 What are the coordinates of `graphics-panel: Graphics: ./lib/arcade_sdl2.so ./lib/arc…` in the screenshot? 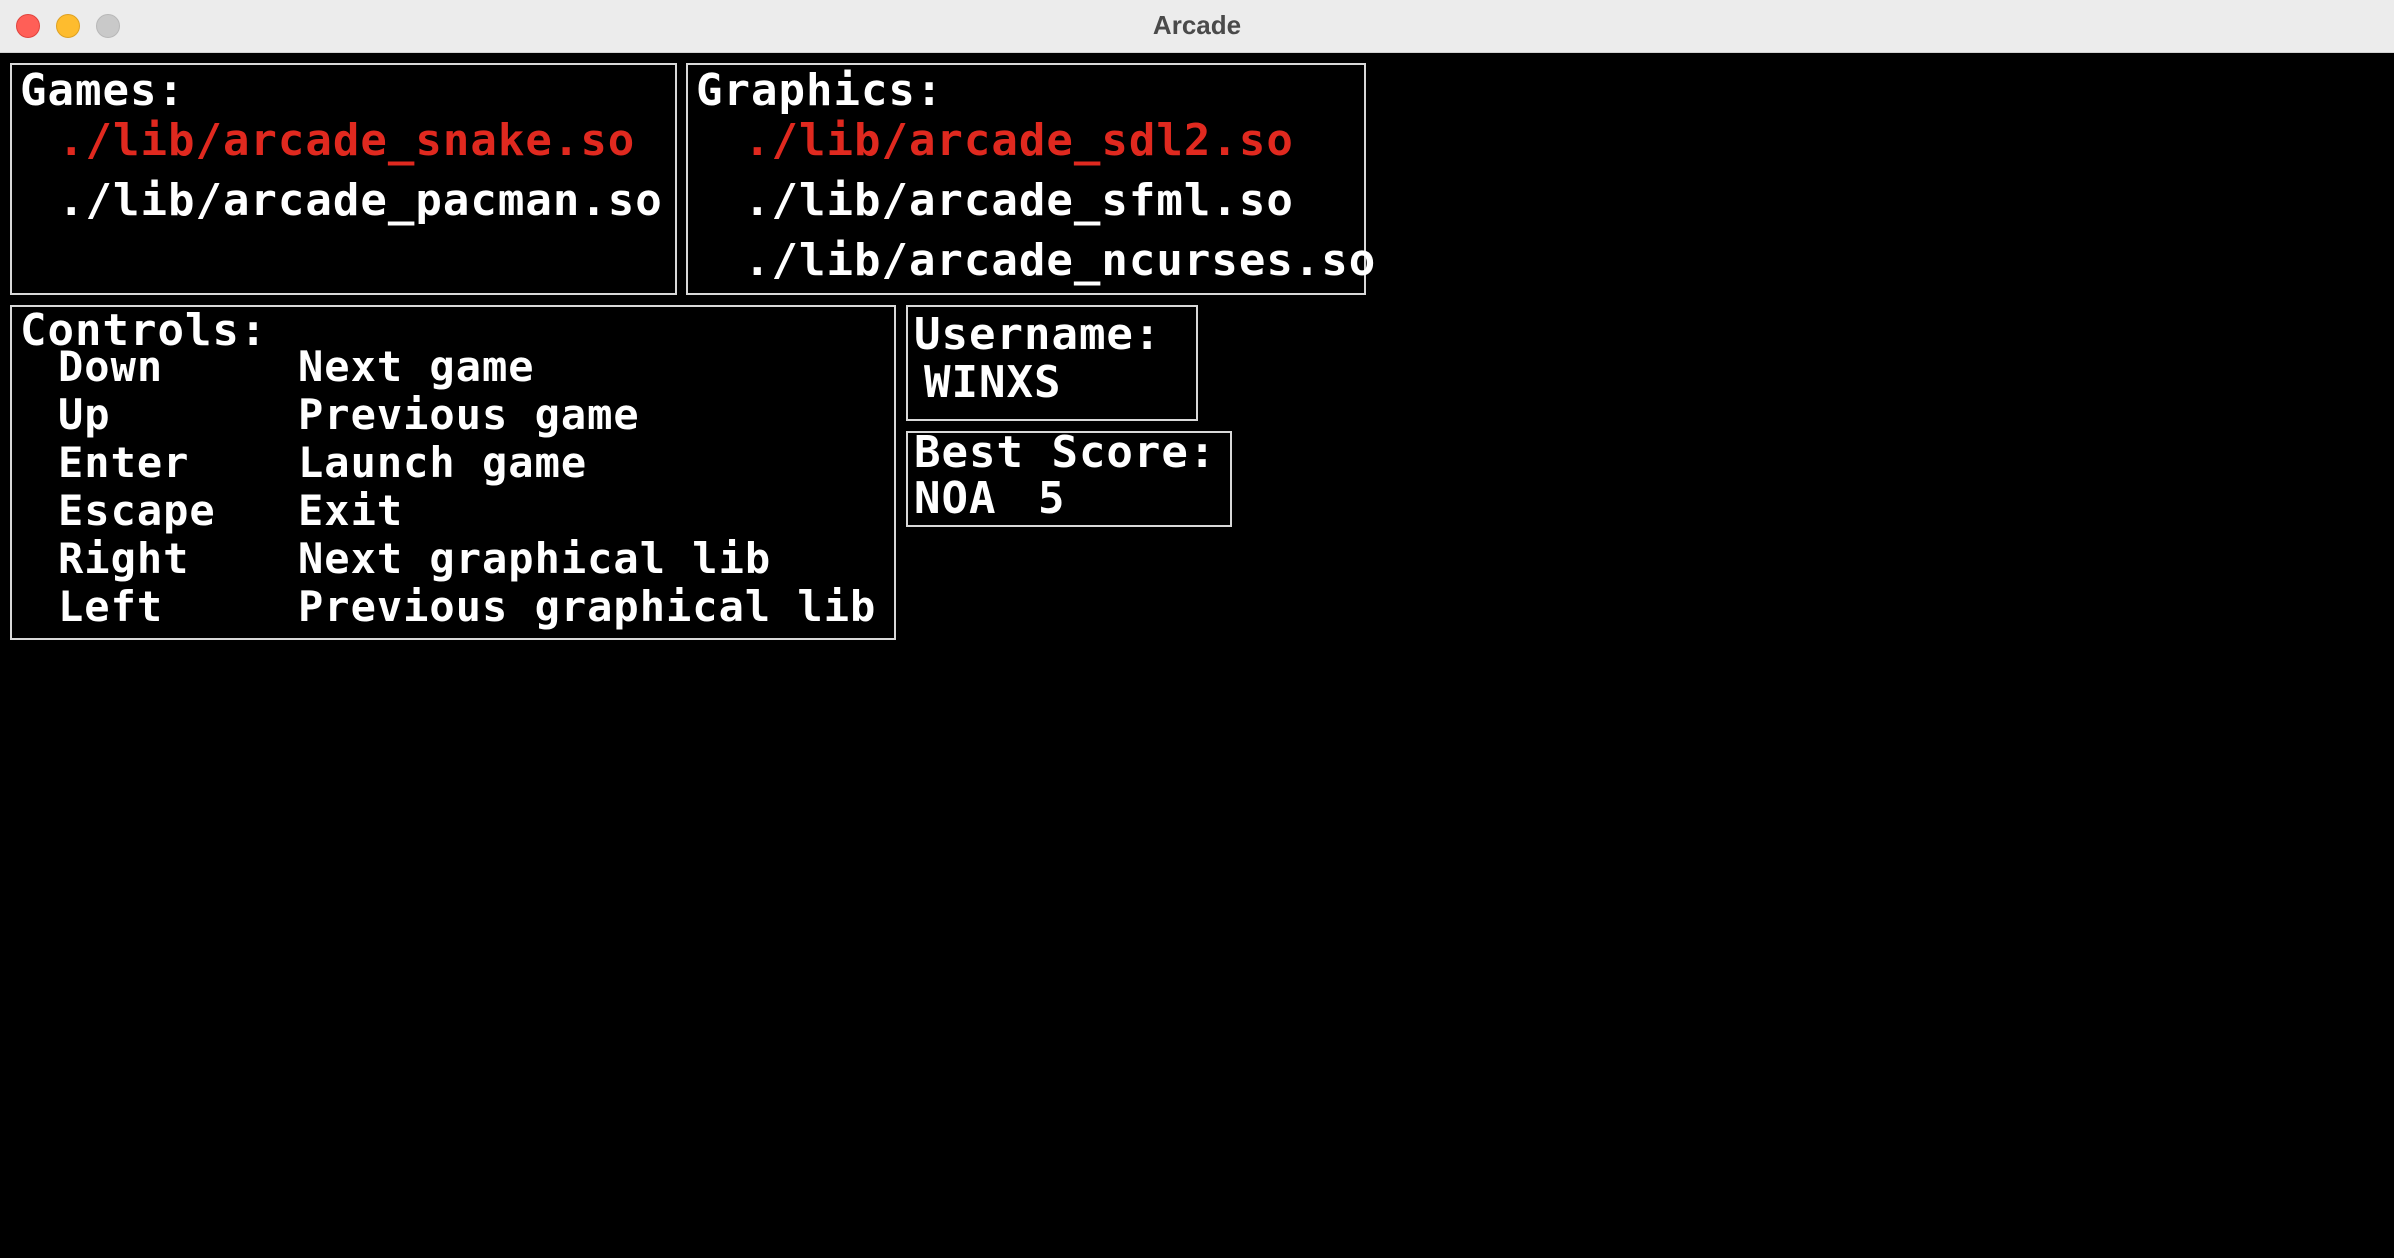 It's located at (1030, 179).